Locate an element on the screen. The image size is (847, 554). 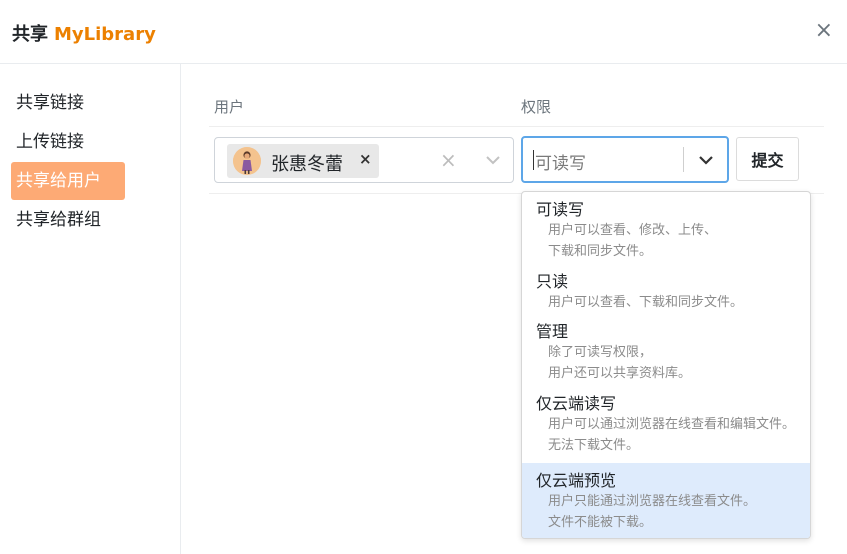
permission-select: 可读写 is located at coordinates (625, 159).